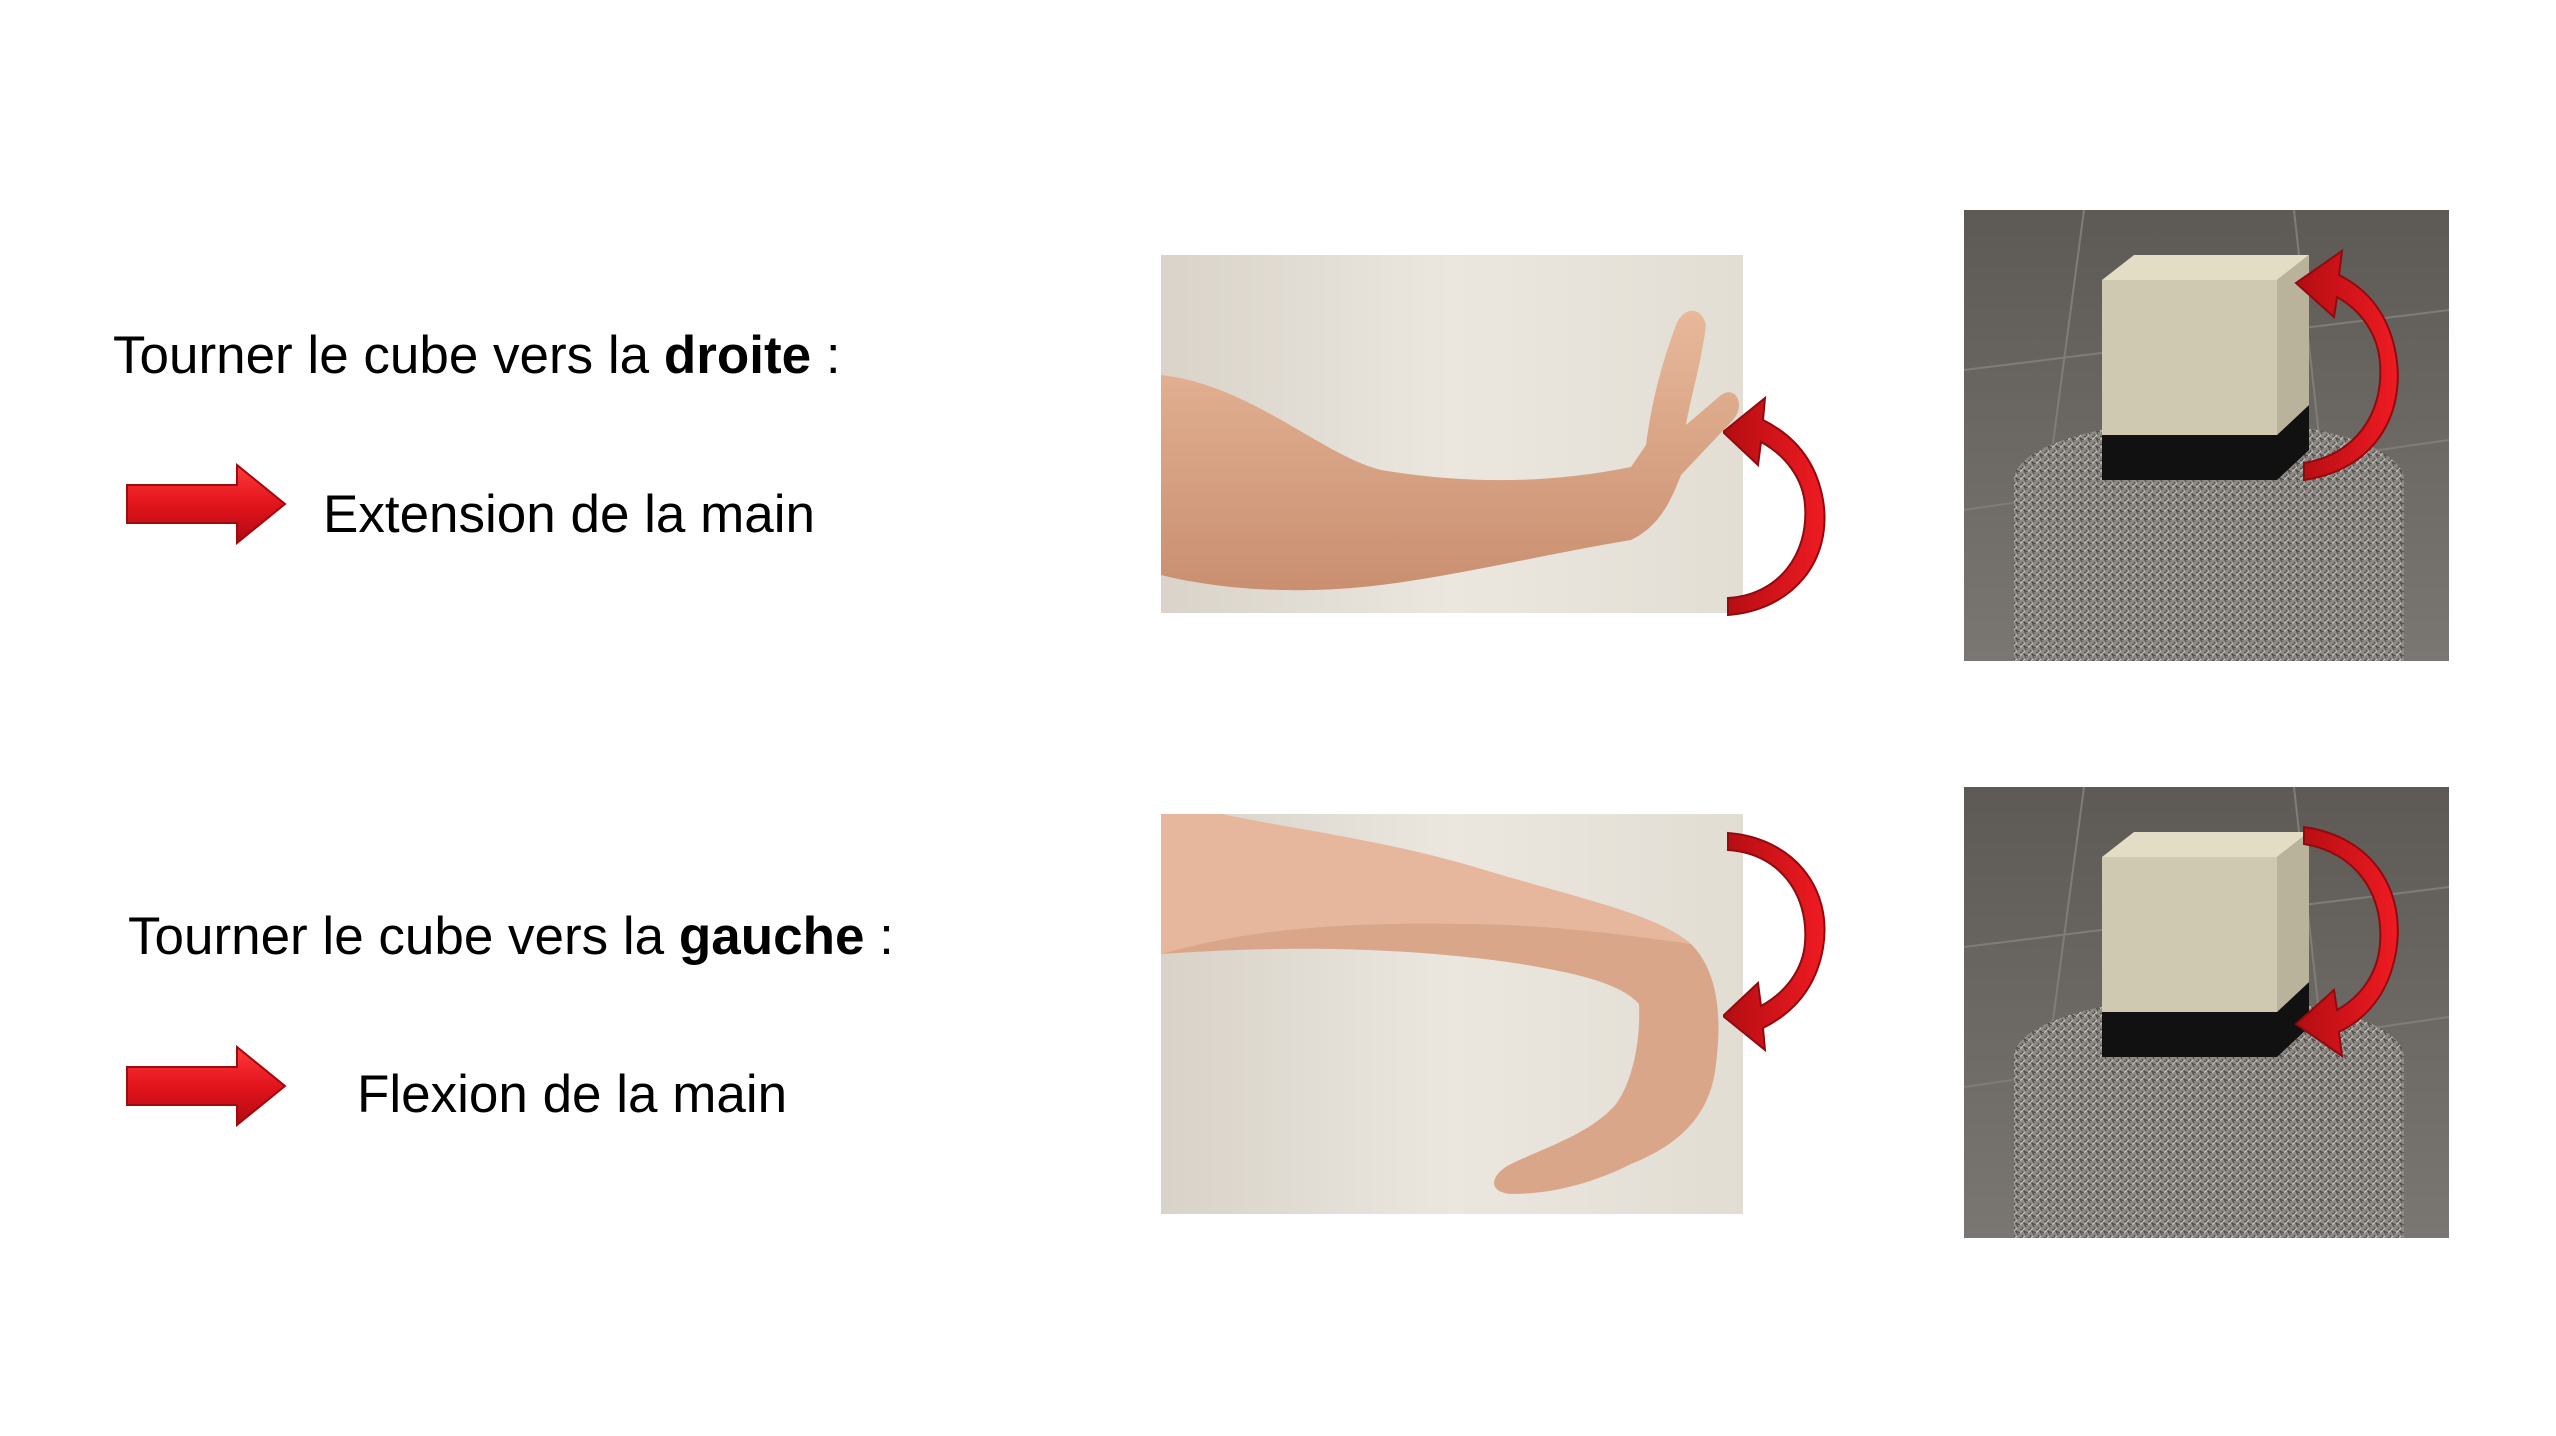 The width and height of the screenshot is (2556, 1436). What do you see at coordinates (388, 355) in the screenshot?
I see `instruction-right-prefix: Tourner le cube vers la` at bounding box center [388, 355].